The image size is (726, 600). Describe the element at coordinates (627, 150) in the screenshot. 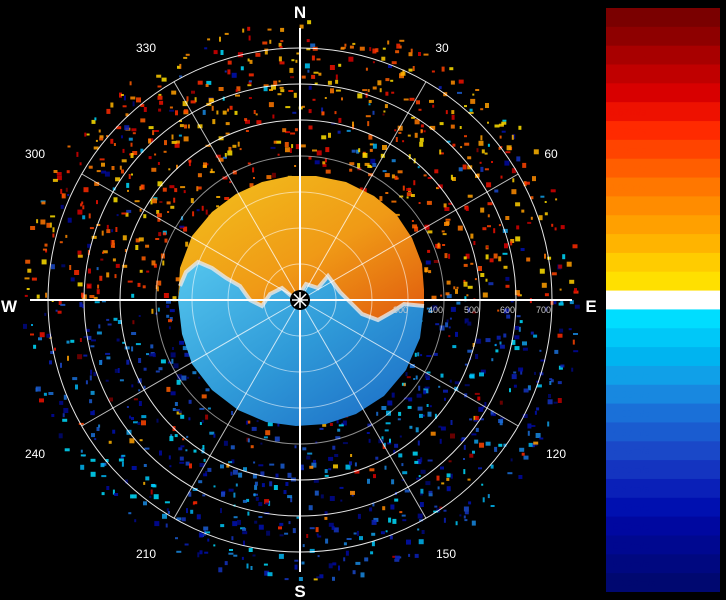

I see `legend-label: 5.33m/s` at that location.